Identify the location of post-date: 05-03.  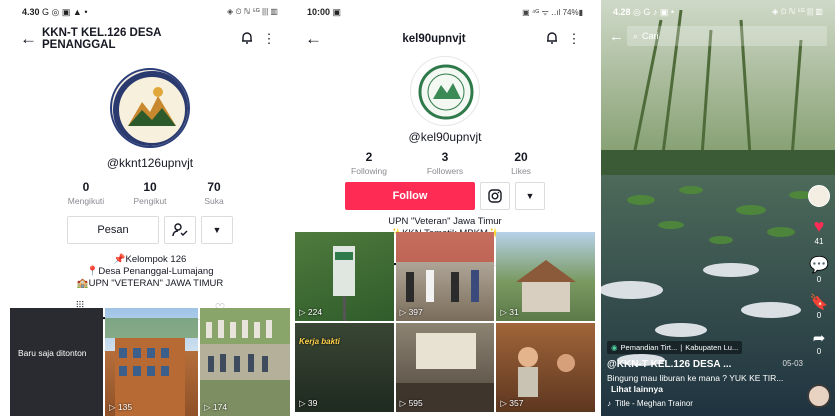
(792, 363).